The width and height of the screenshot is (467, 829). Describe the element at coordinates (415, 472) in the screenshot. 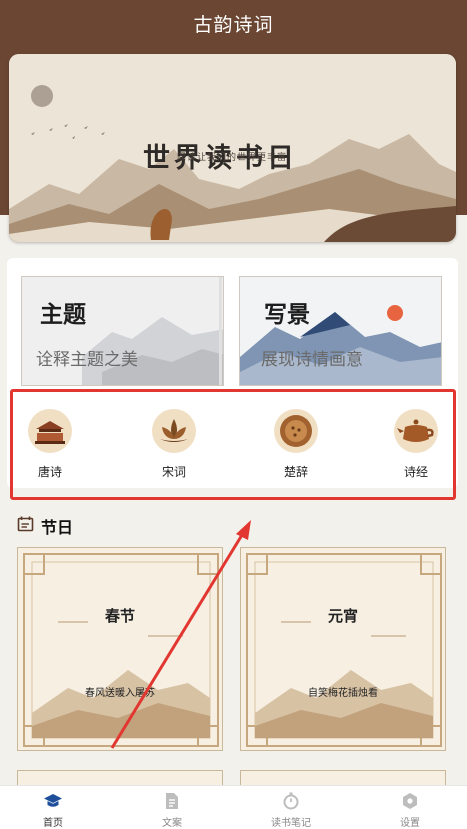

I see `category-label: 诗经` at that location.